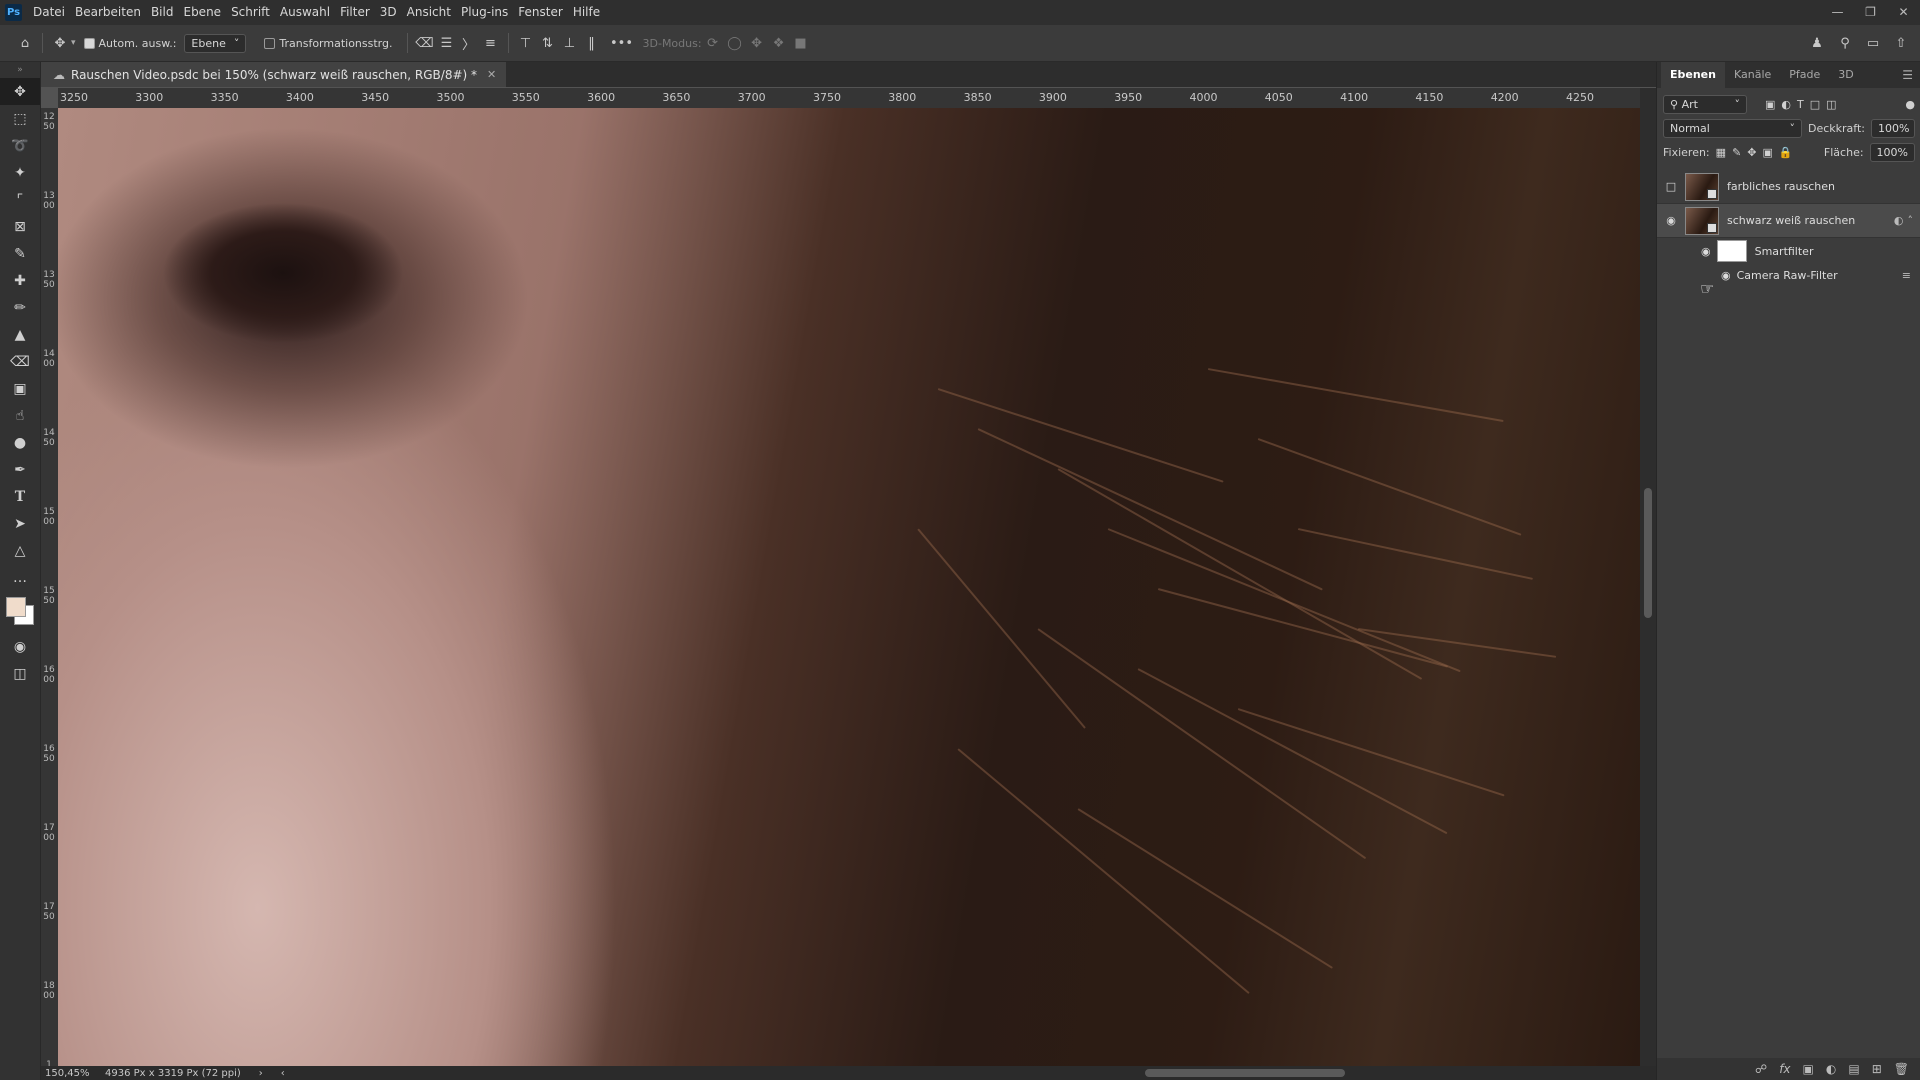  What do you see at coordinates (1751, 152) in the screenshot?
I see `lock-position-icon: ✥` at bounding box center [1751, 152].